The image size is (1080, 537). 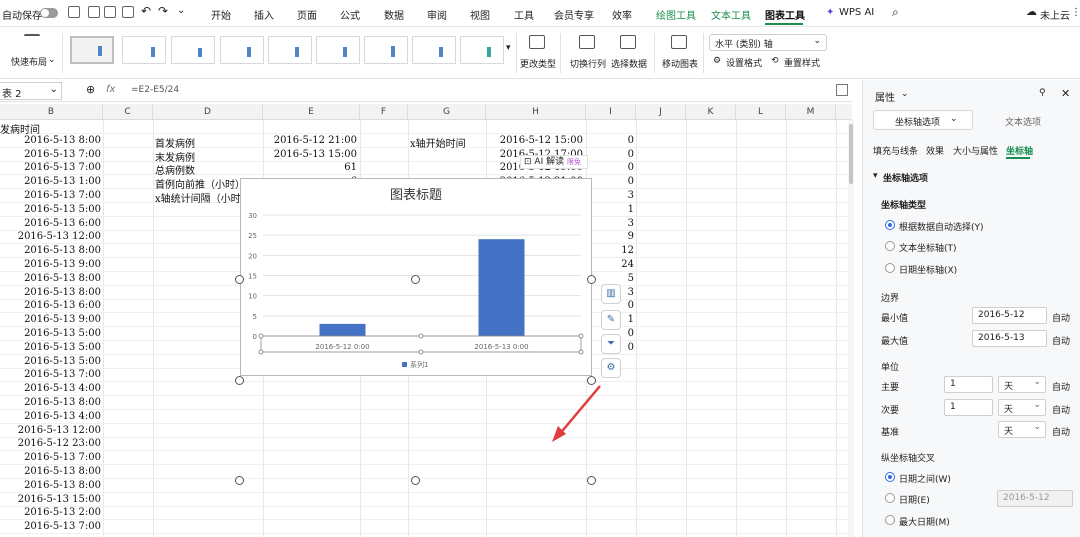 I want to click on undo-icon: ↶, so click(x=146, y=11).